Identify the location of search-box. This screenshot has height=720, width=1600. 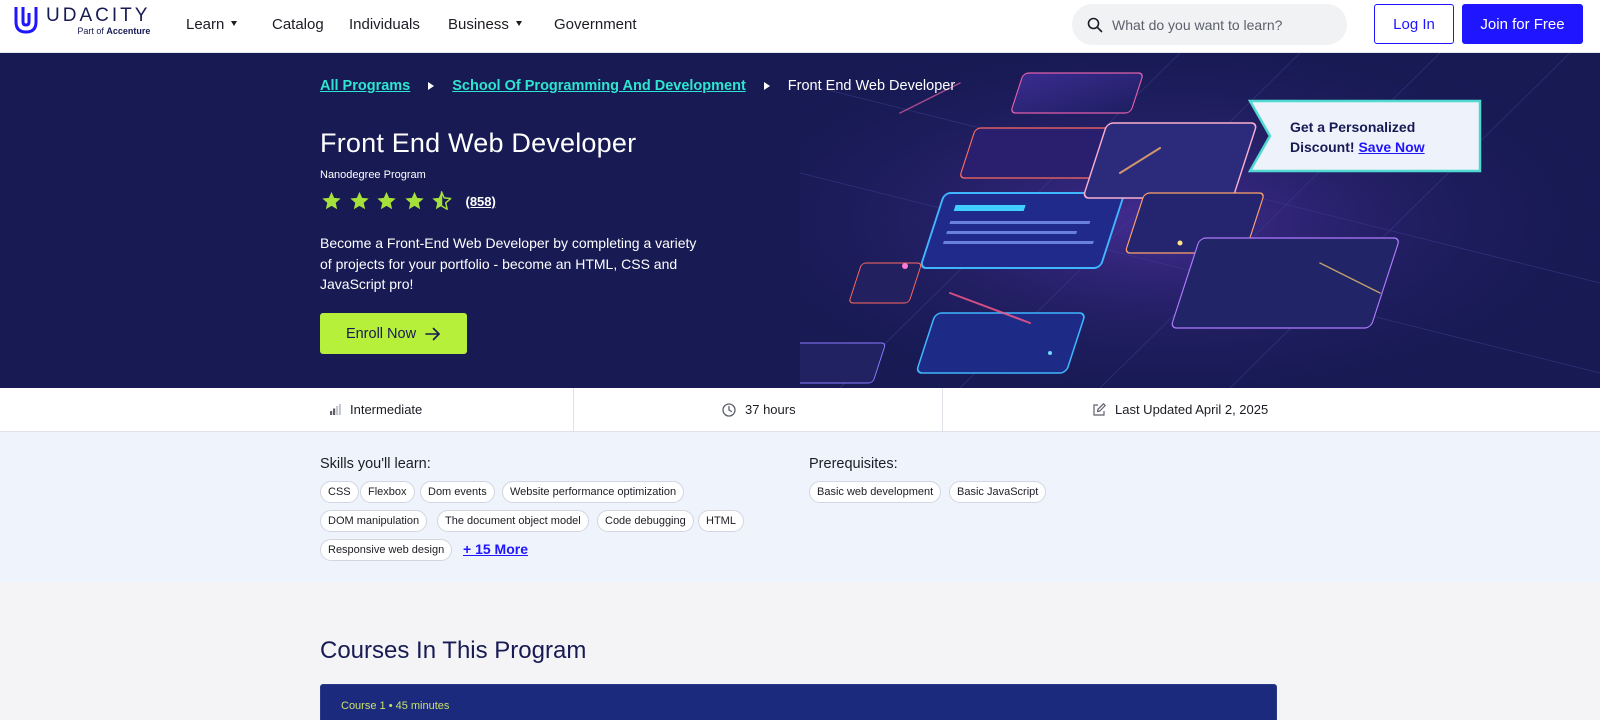
(1209, 24).